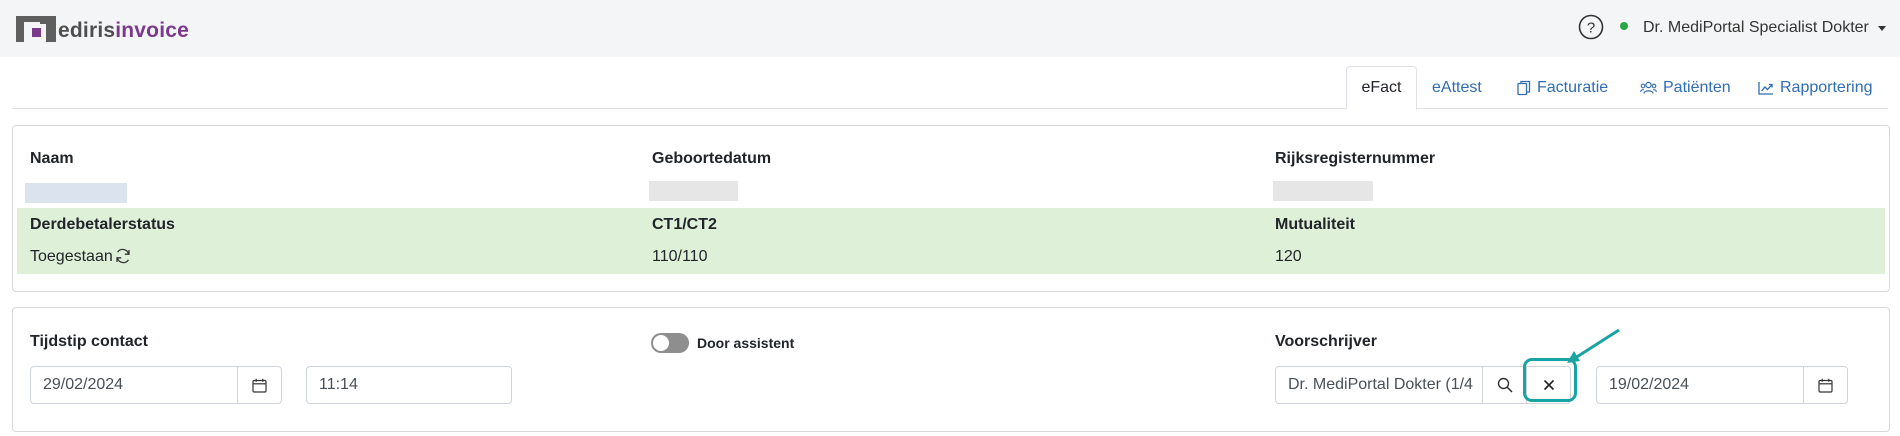  What do you see at coordinates (1697, 87) in the screenshot?
I see `tab-label: Patiënten` at bounding box center [1697, 87].